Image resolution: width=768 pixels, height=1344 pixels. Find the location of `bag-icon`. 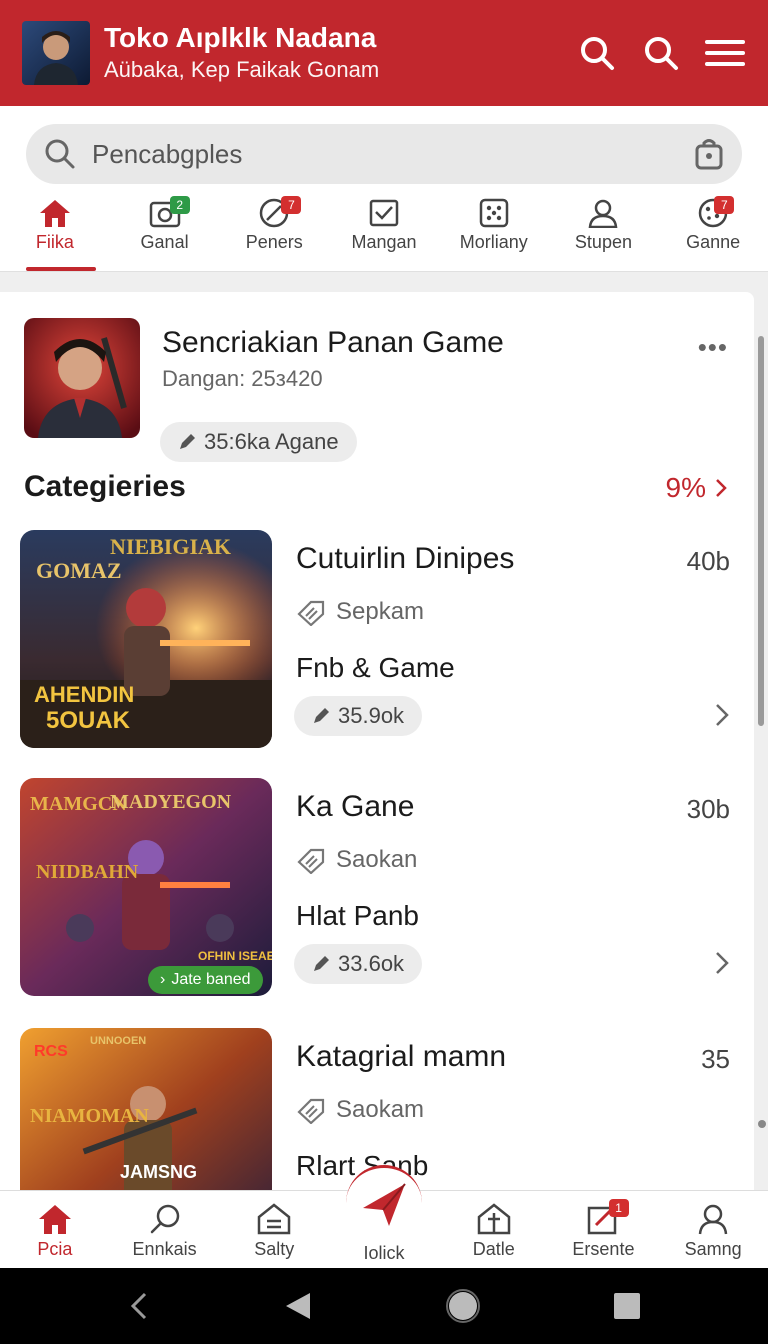

bag-icon is located at coordinates (709, 154).